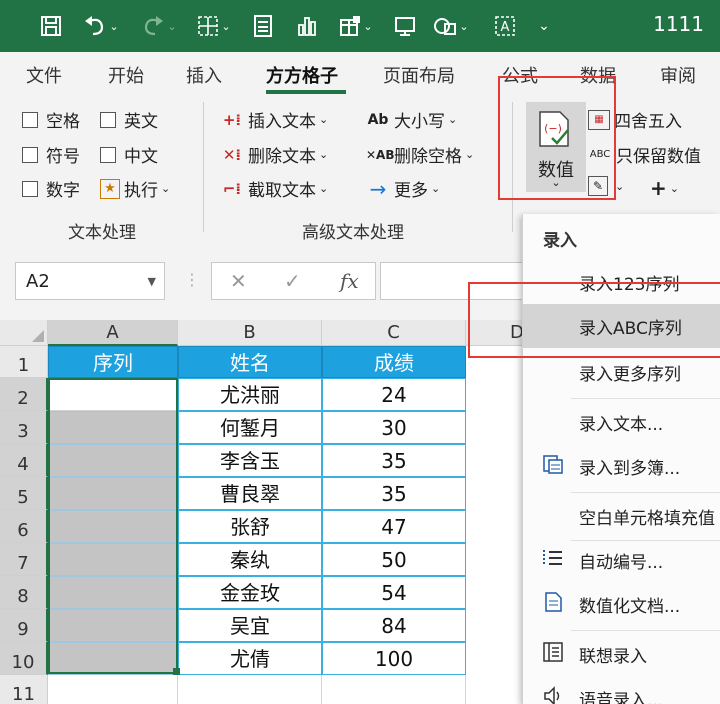 This screenshot has width=720, height=704. I want to click on score-cell: 24, so click(394, 394).